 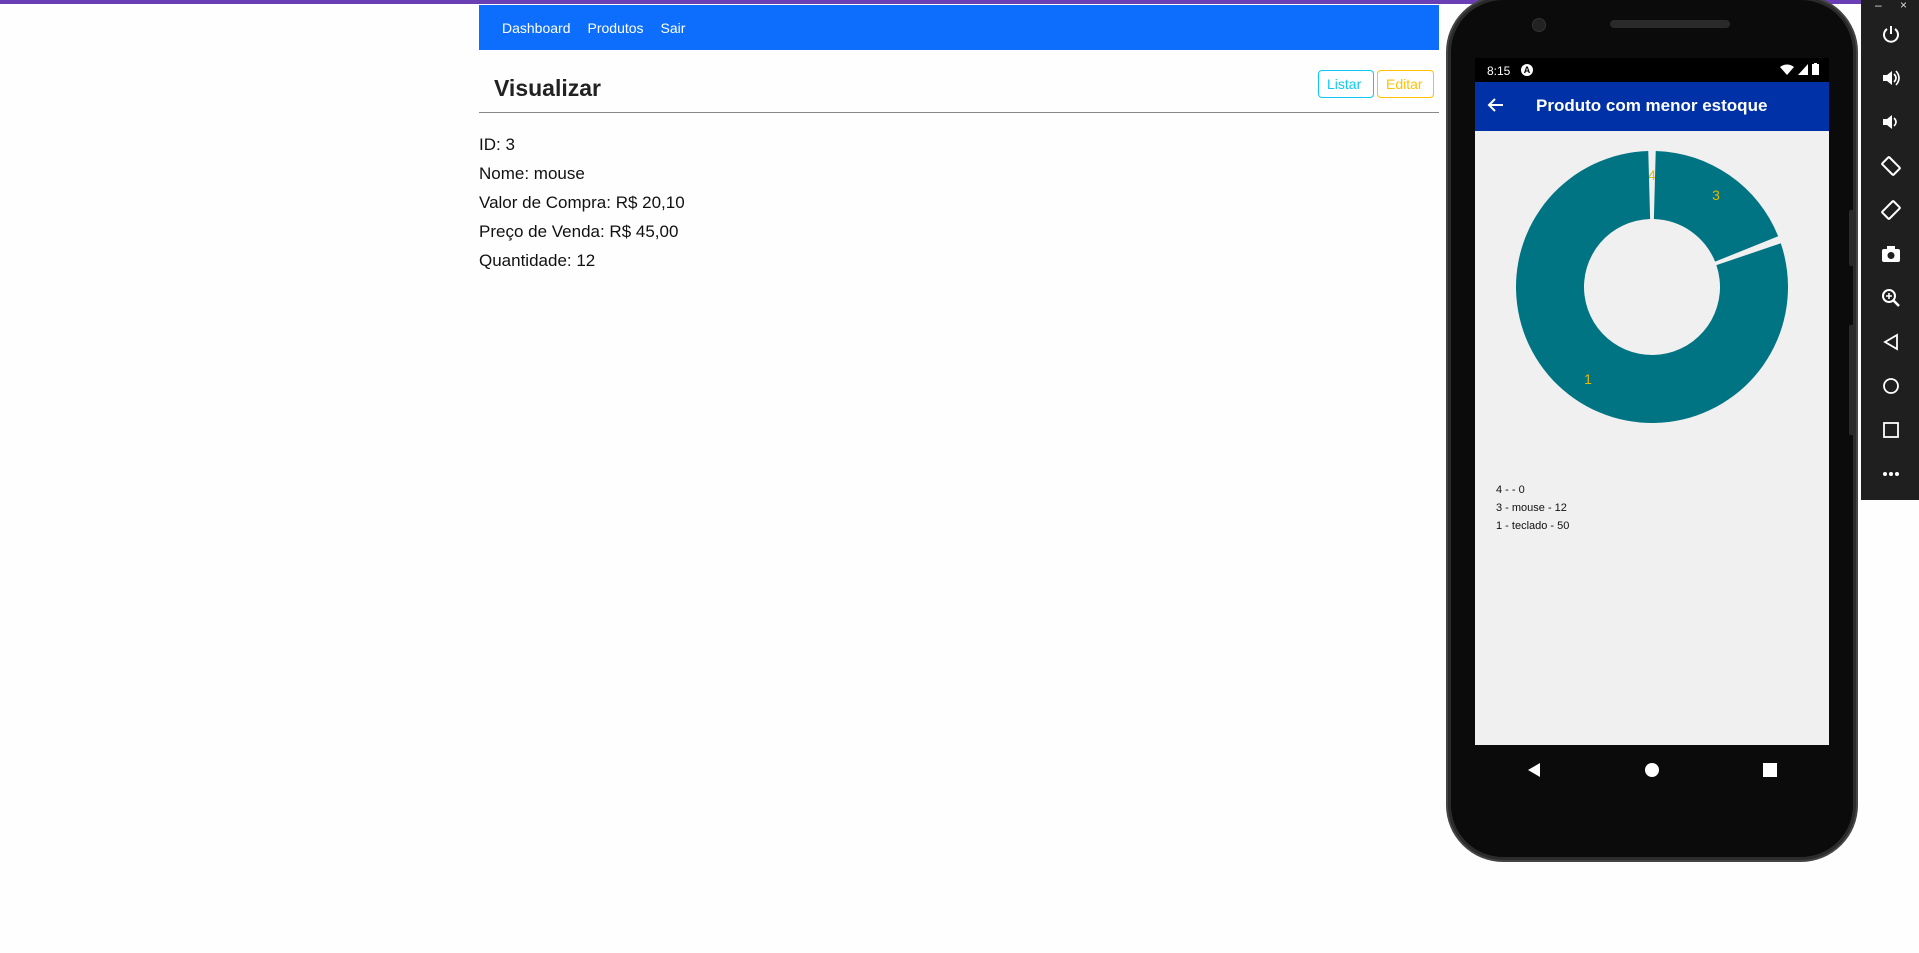 I want to click on home-icon, so click(x=1891, y=386).